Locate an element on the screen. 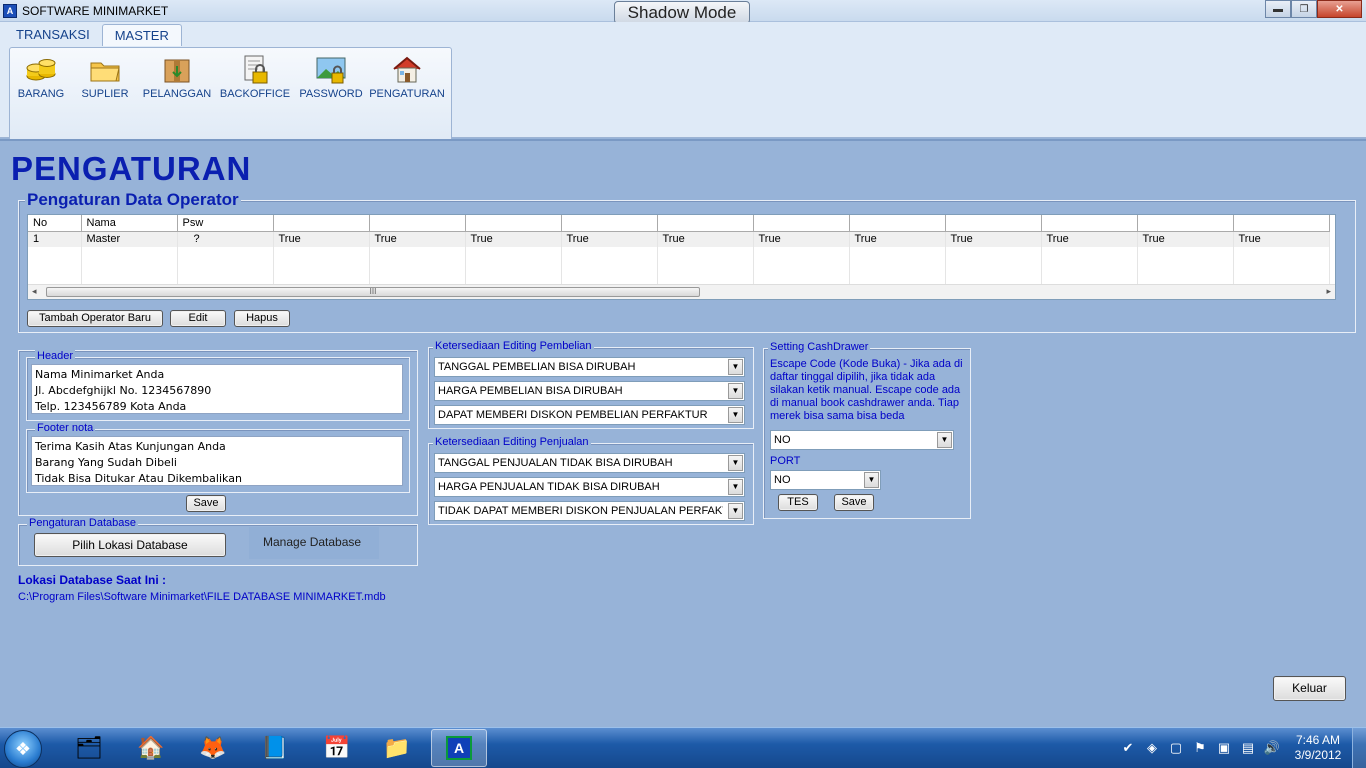  network-icon: ▤ is located at coordinates (1248, 748).